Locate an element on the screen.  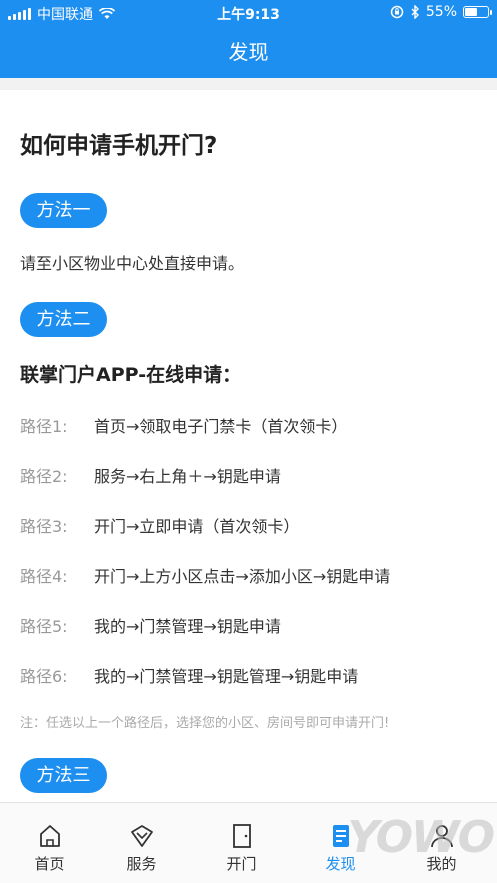
bluetooth-icon is located at coordinates (415, 12).